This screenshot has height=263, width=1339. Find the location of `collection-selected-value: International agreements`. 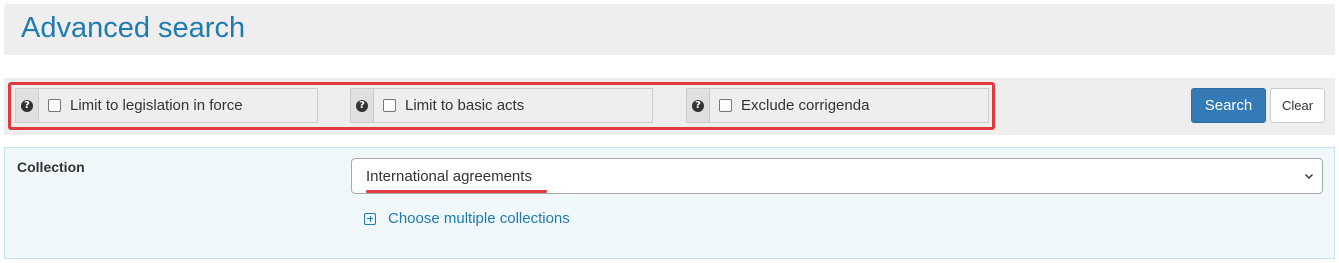

collection-selected-value: International agreements is located at coordinates (456, 180).